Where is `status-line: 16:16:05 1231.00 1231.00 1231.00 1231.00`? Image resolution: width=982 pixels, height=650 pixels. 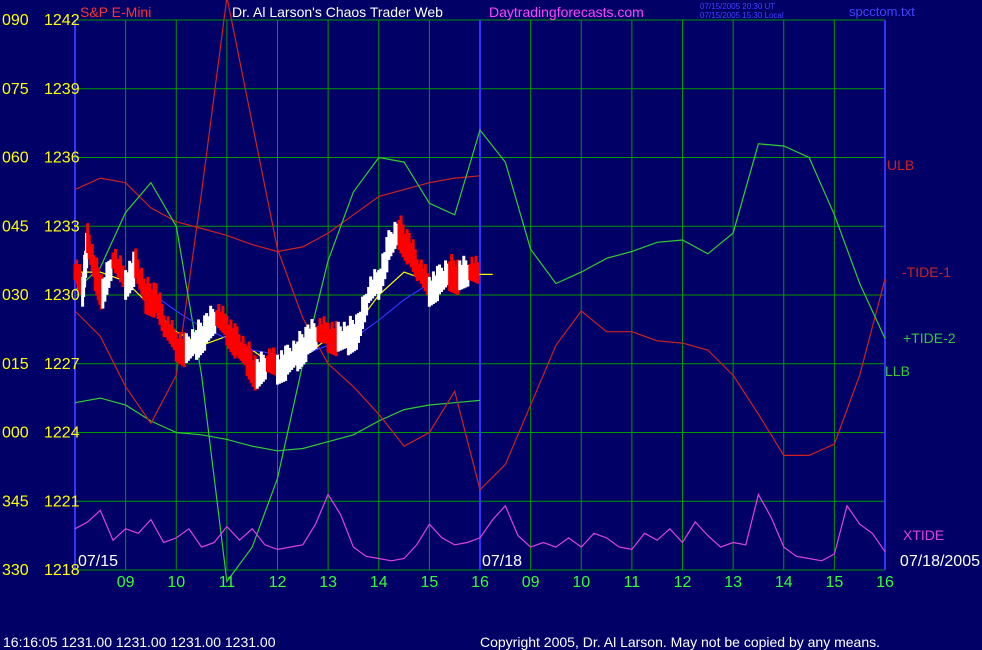 status-line: 16:16:05 1231.00 1231.00 1231.00 1231.00 is located at coordinates (139, 642).